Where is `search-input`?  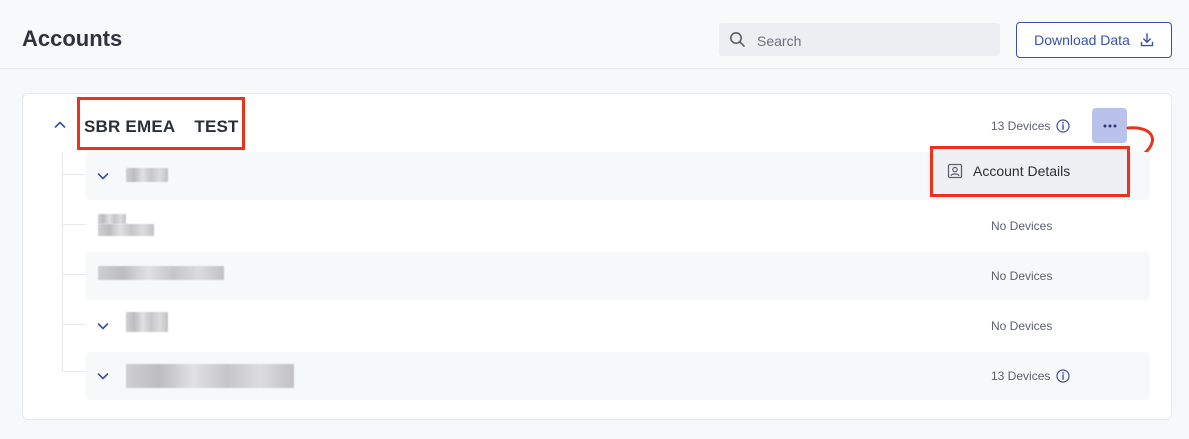
search-input is located at coordinates (877, 40).